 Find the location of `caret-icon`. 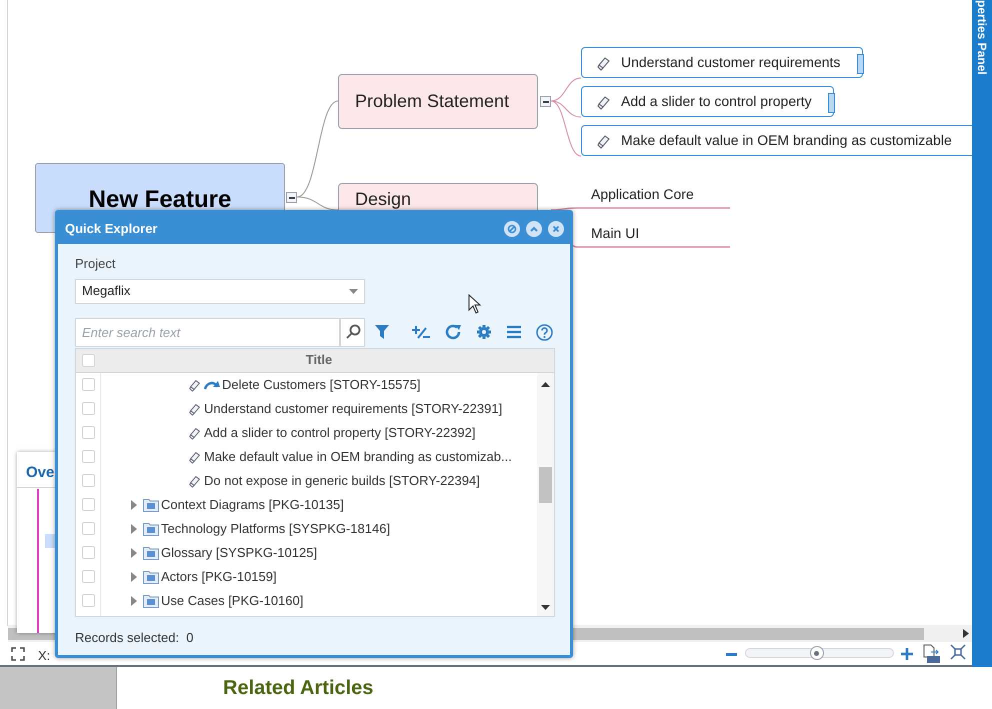

caret-icon is located at coordinates (353, 291).